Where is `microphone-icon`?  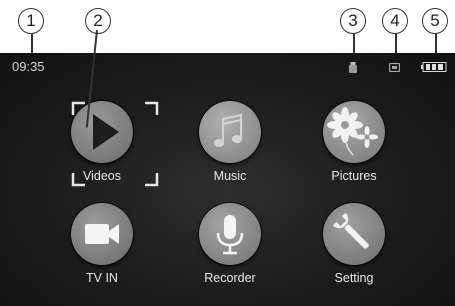
microphone-icon is located at coordinates (230, 235).